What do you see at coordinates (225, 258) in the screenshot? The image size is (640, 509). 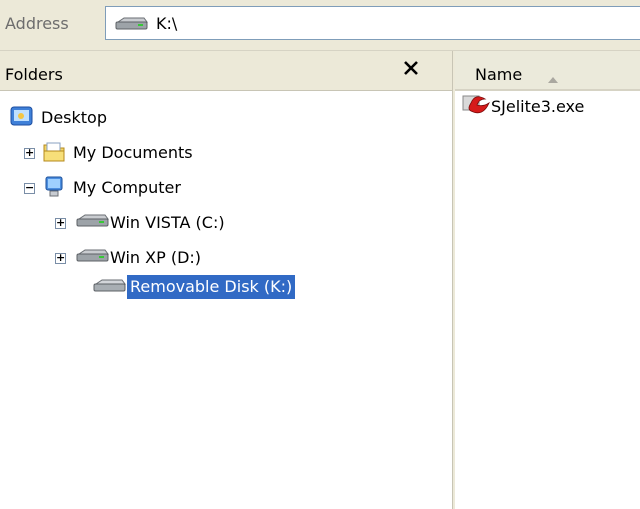 I see `tree-item-drive-d: + Win XP (D:)` at bounding box center [225, 258].